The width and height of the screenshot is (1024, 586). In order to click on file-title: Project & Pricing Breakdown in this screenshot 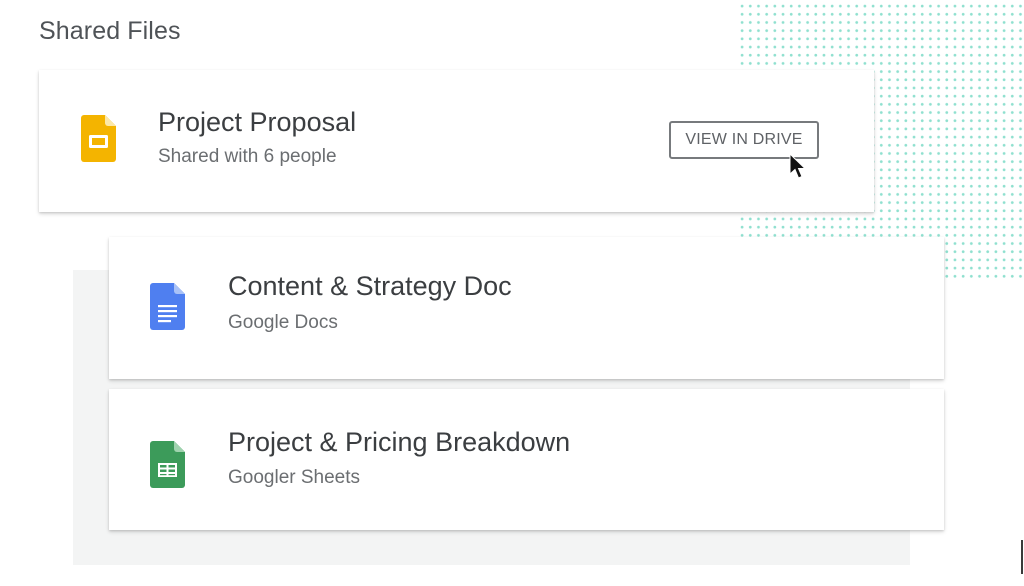, I will do `click(399, 442)`.